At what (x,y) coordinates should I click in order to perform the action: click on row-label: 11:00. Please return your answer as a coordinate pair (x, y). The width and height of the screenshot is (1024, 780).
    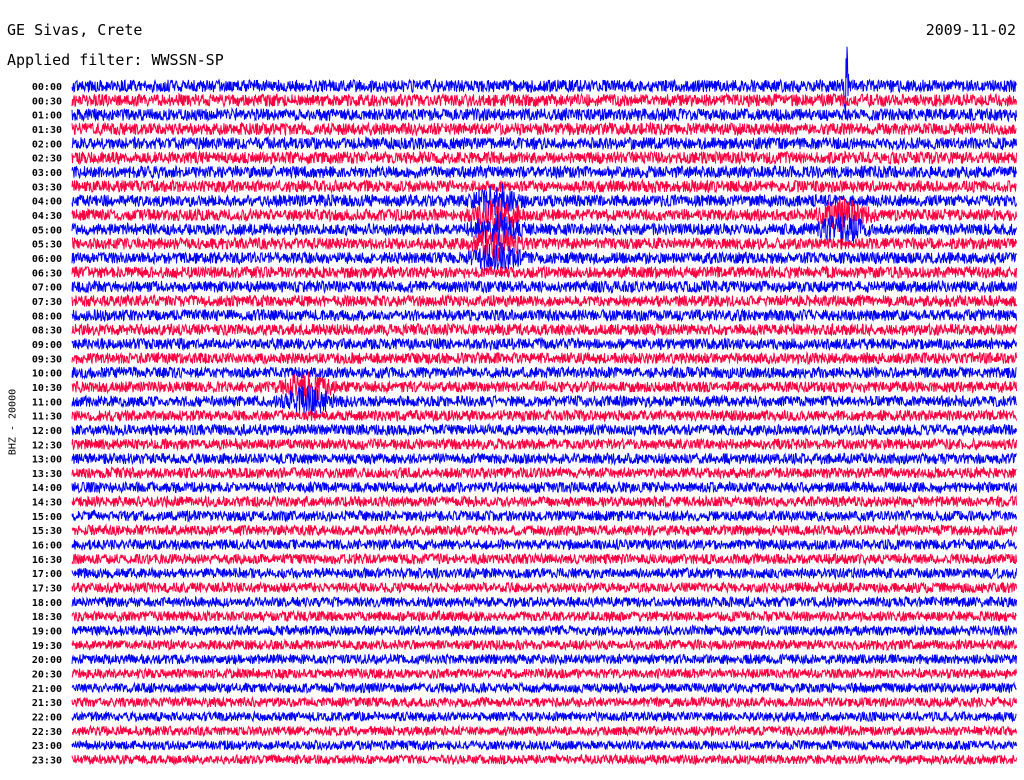
    Looking at the image, I should click on (47, 402).